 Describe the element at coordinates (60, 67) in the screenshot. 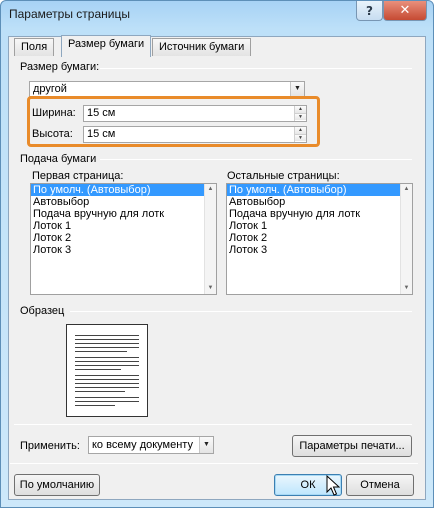

I see `paper-size-section-label: Размер бумаги:` at that location.